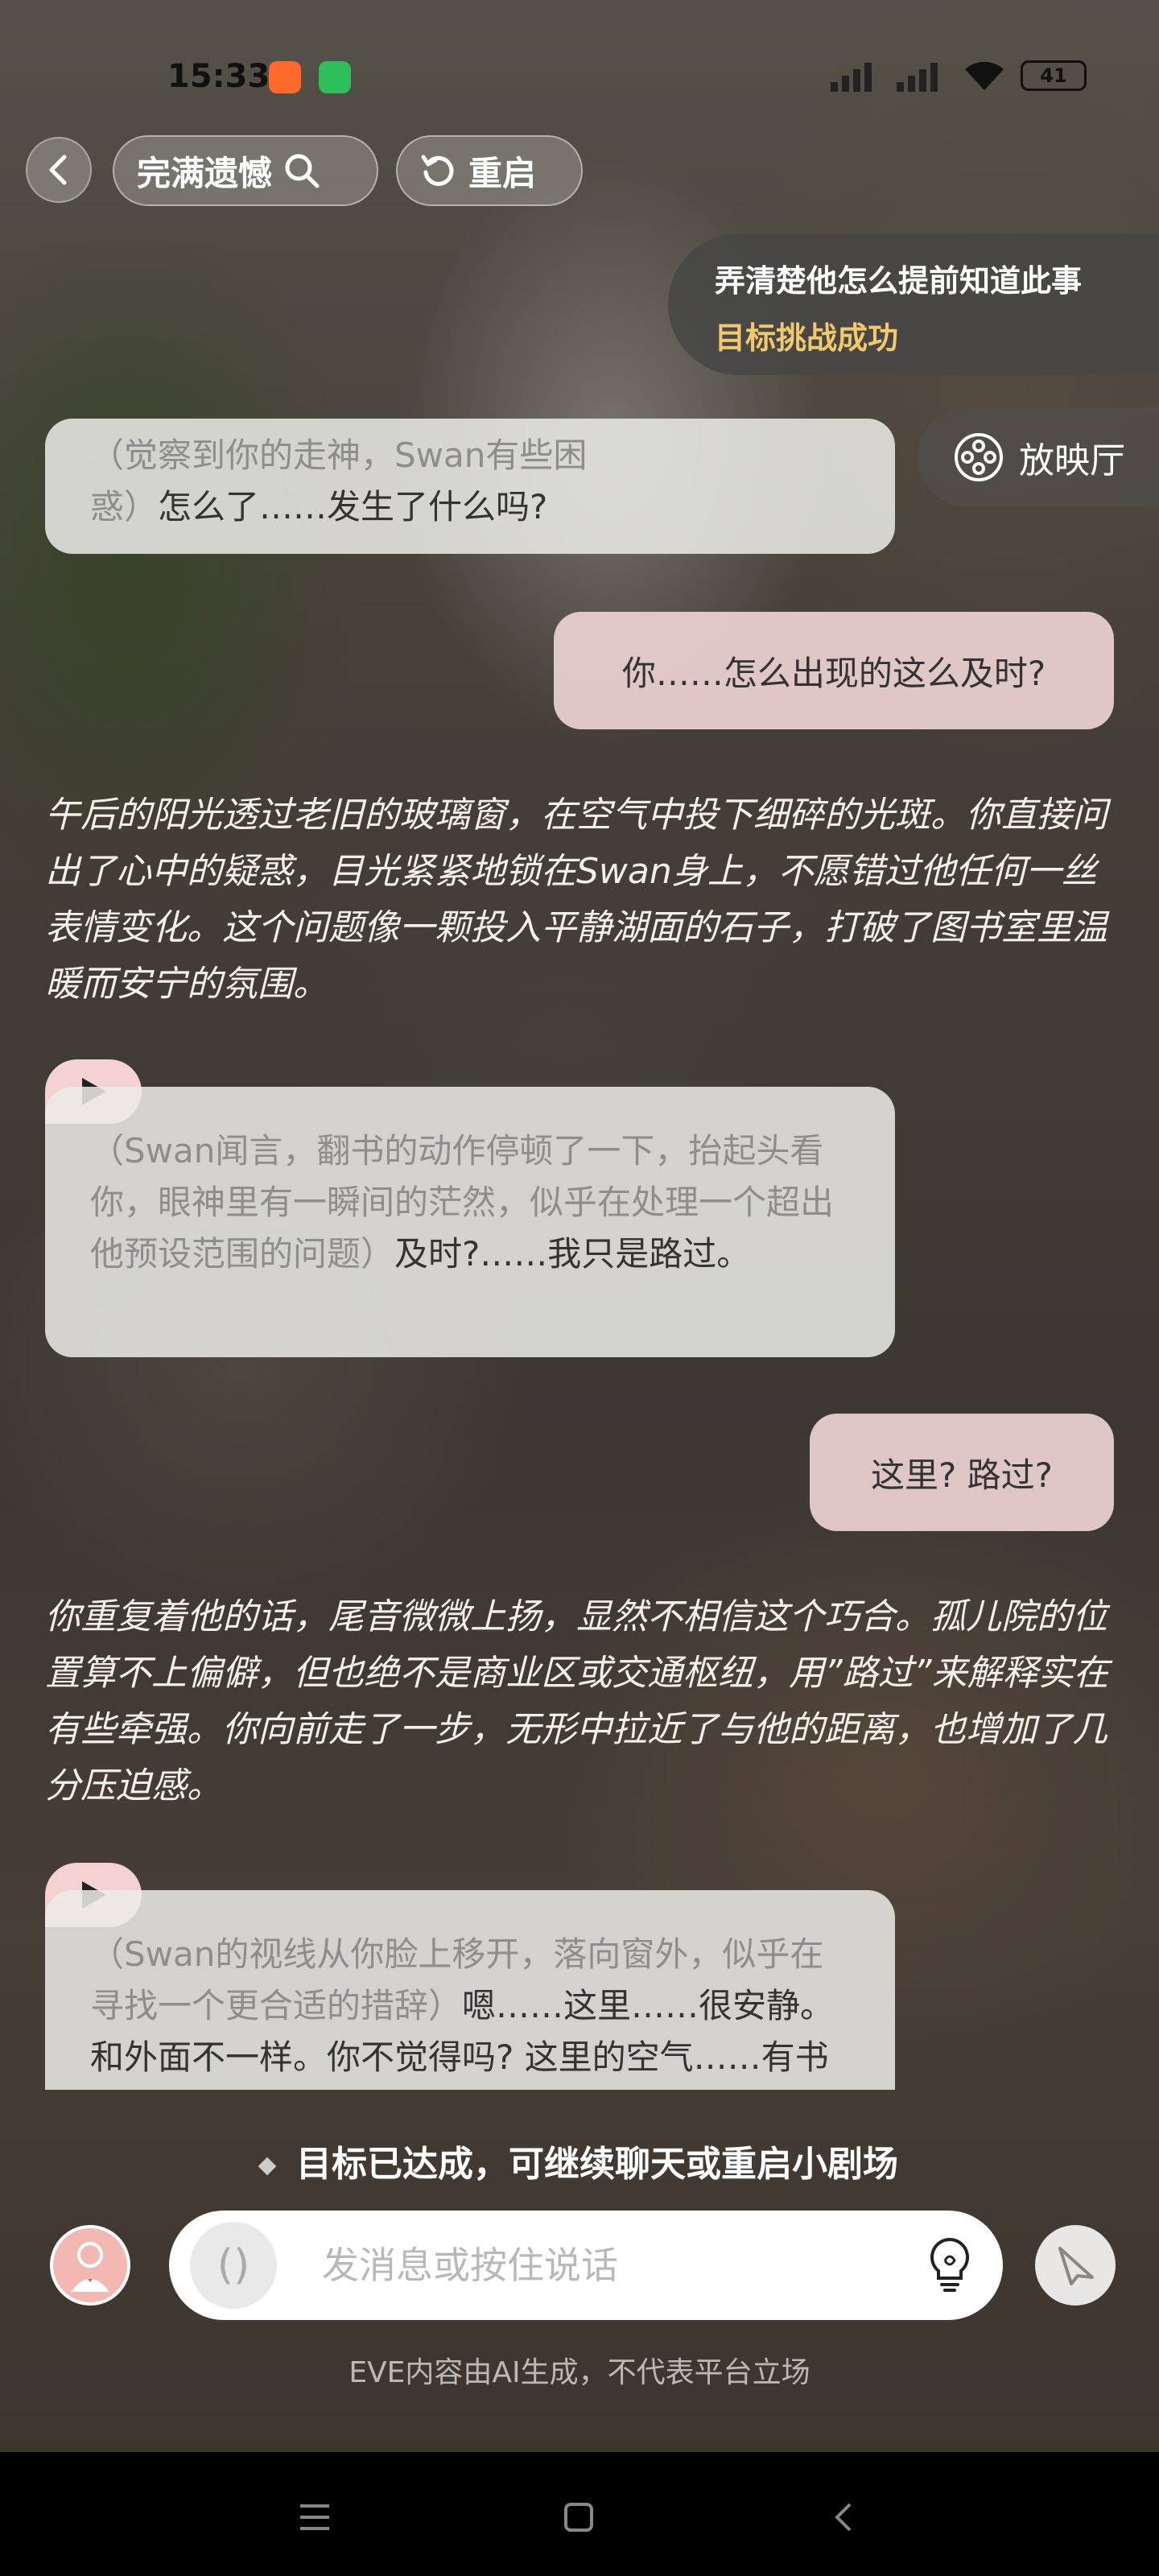 The image size is (1159, 2576). I want to click on person-icon, so click(90, 2267).